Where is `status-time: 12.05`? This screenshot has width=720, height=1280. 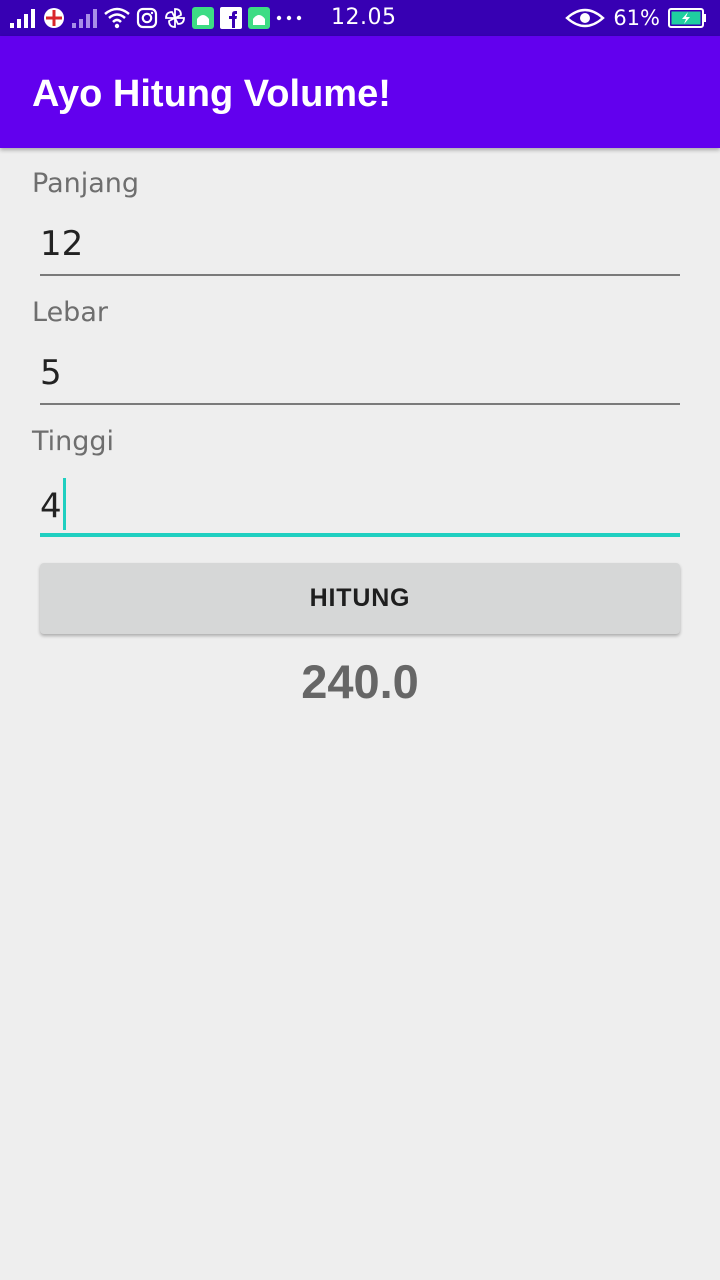 status-time: 12.05 is located at coordinates (364, 17).